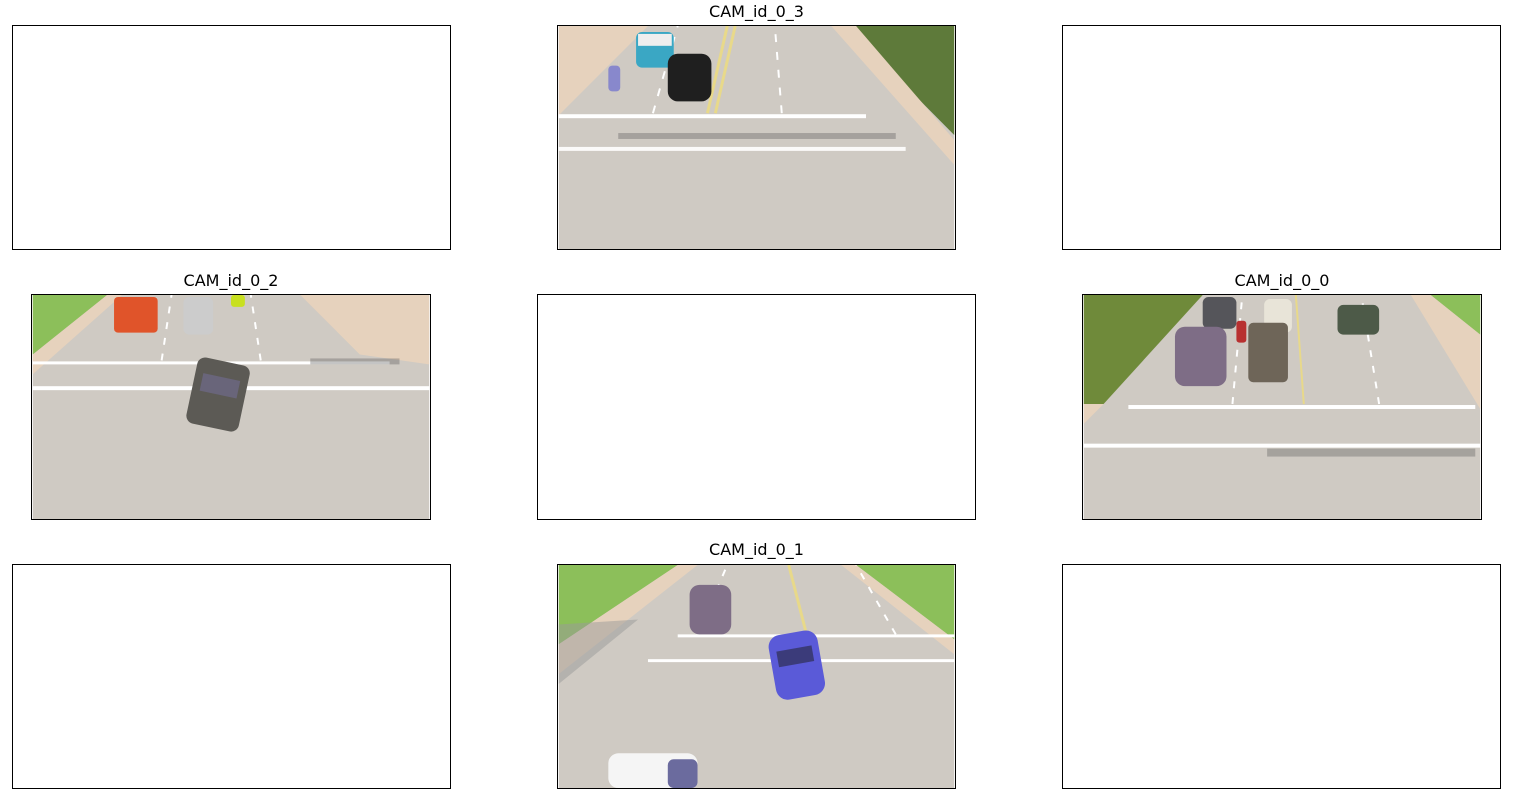 The height and width of the screenshot is (804, 1519). Describe the element at coordinates (1281, 676) in the screenshot. I see `empty-panel-bottom-right` at that location.